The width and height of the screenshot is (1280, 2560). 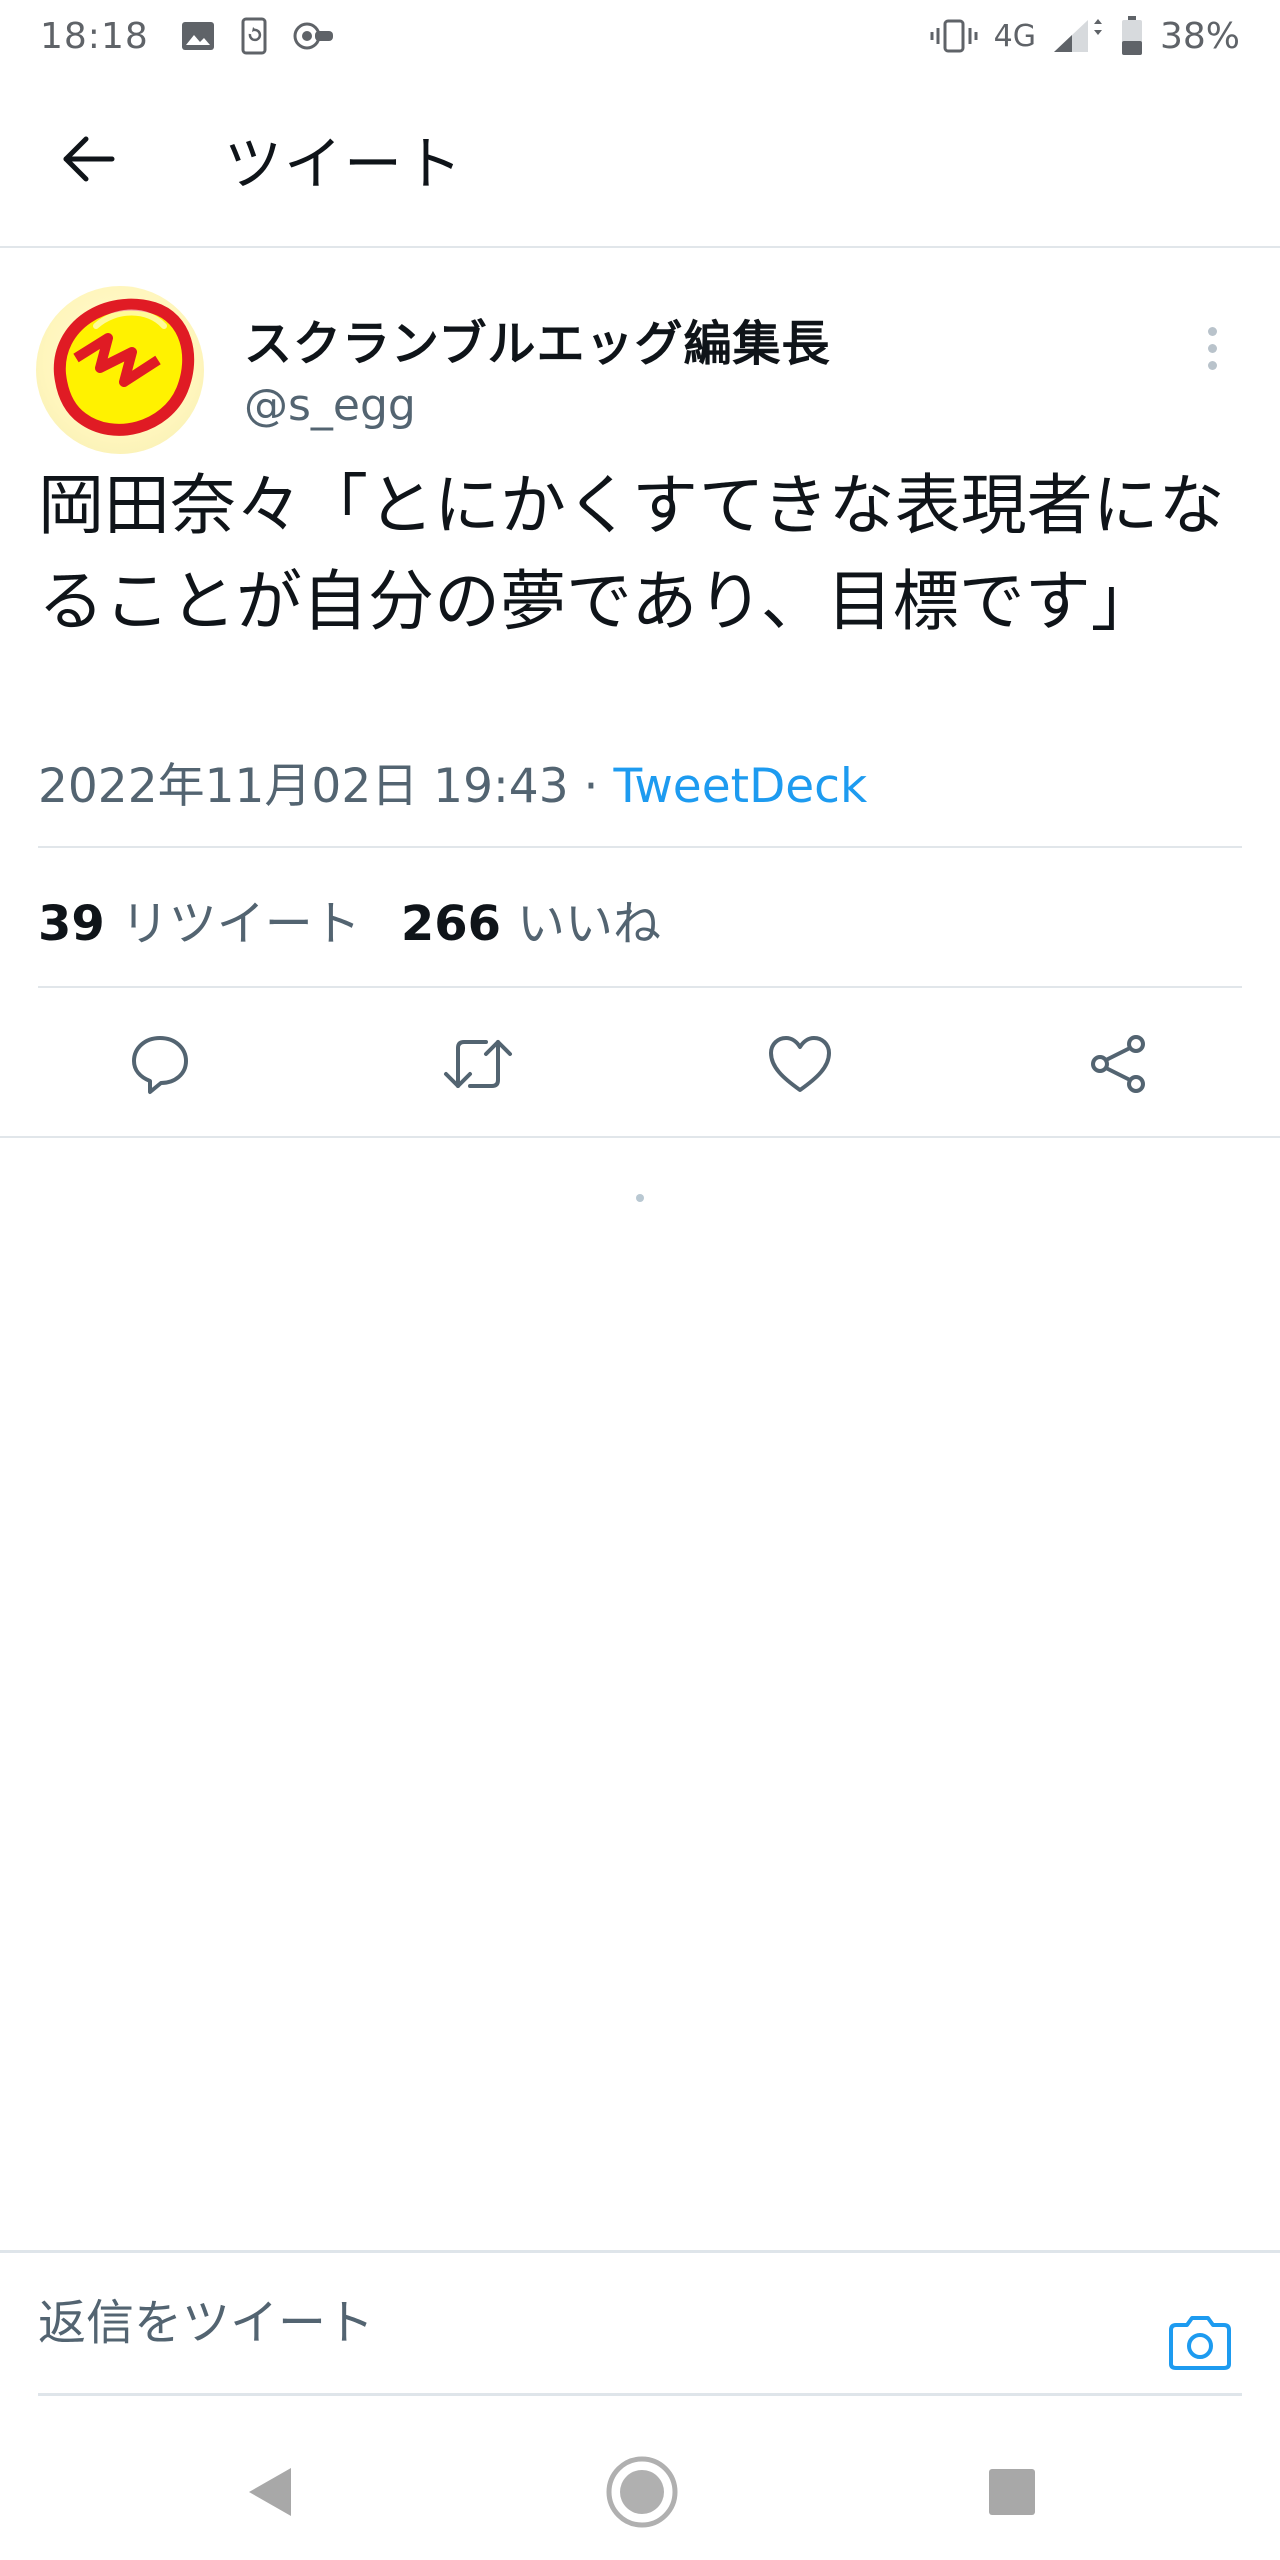 I want to click on share-button, so click(x=1118, y=1064).